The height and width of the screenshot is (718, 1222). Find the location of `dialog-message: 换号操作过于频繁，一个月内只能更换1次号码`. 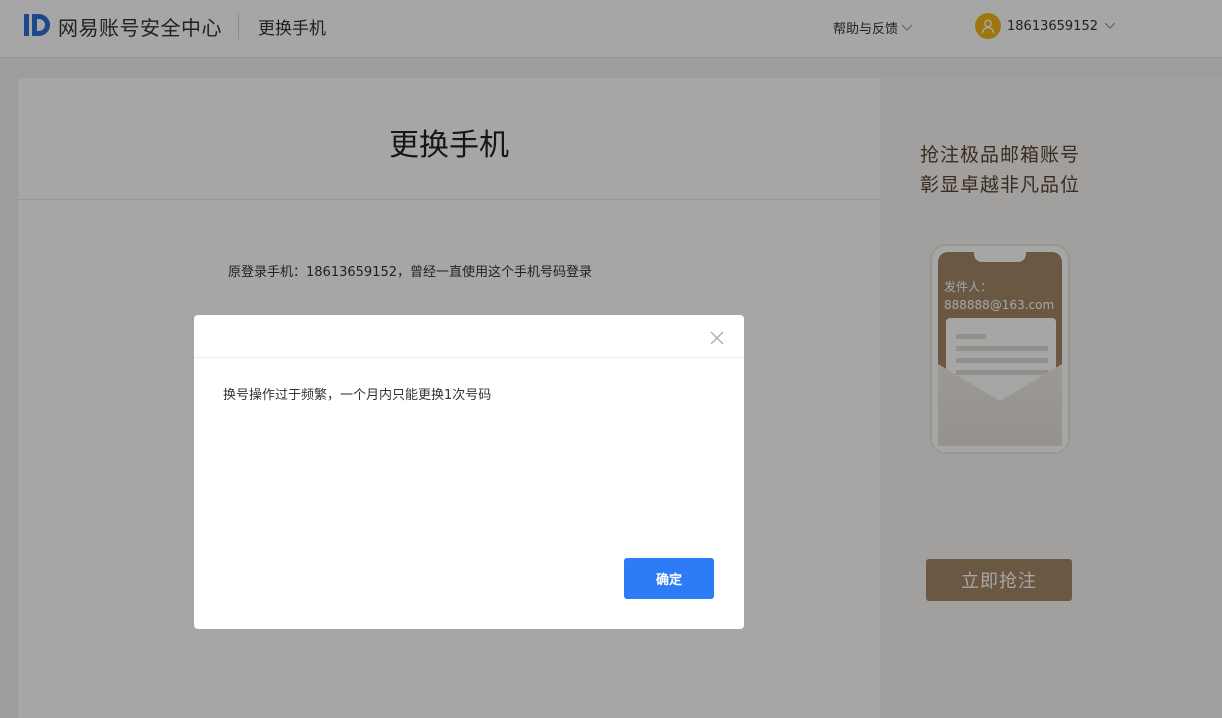

dialog-message: 换号操作过于频繁，一个月内只能更换1次号码 is located at coordinates (357, 395).